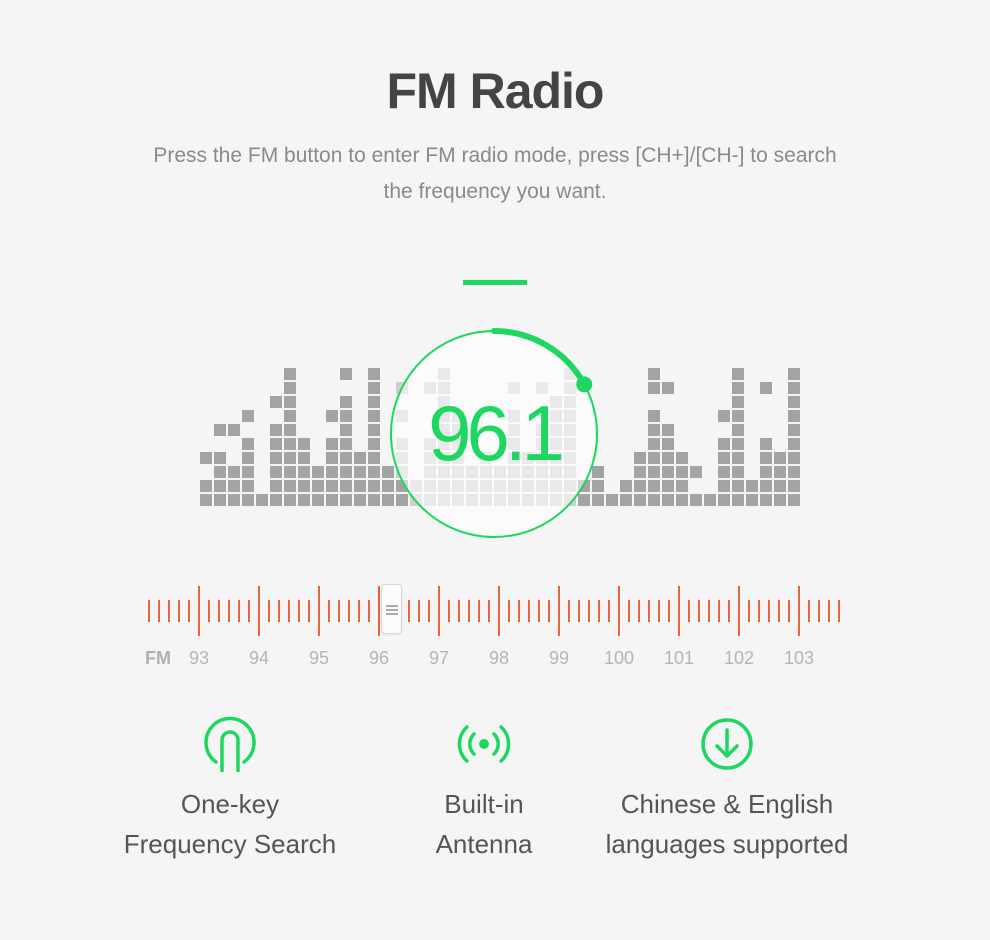  I want to click on download-arrow-icon, so click(727, 744).